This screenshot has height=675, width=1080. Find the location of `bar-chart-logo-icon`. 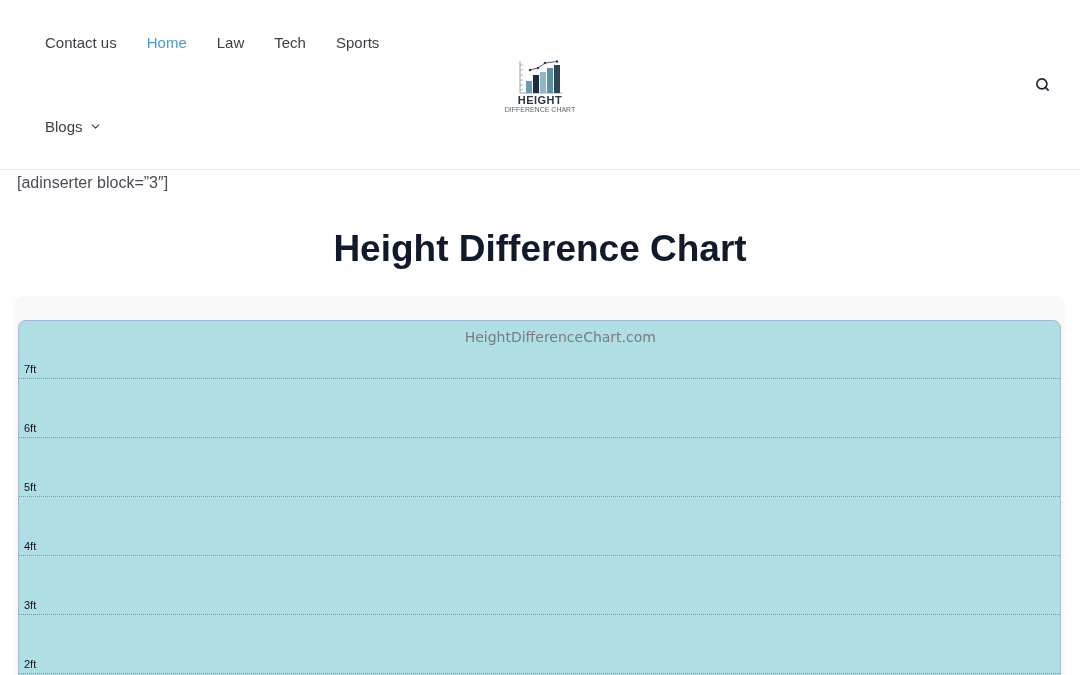

bar-chart-logo-icon is located at coordinates (540, 76).